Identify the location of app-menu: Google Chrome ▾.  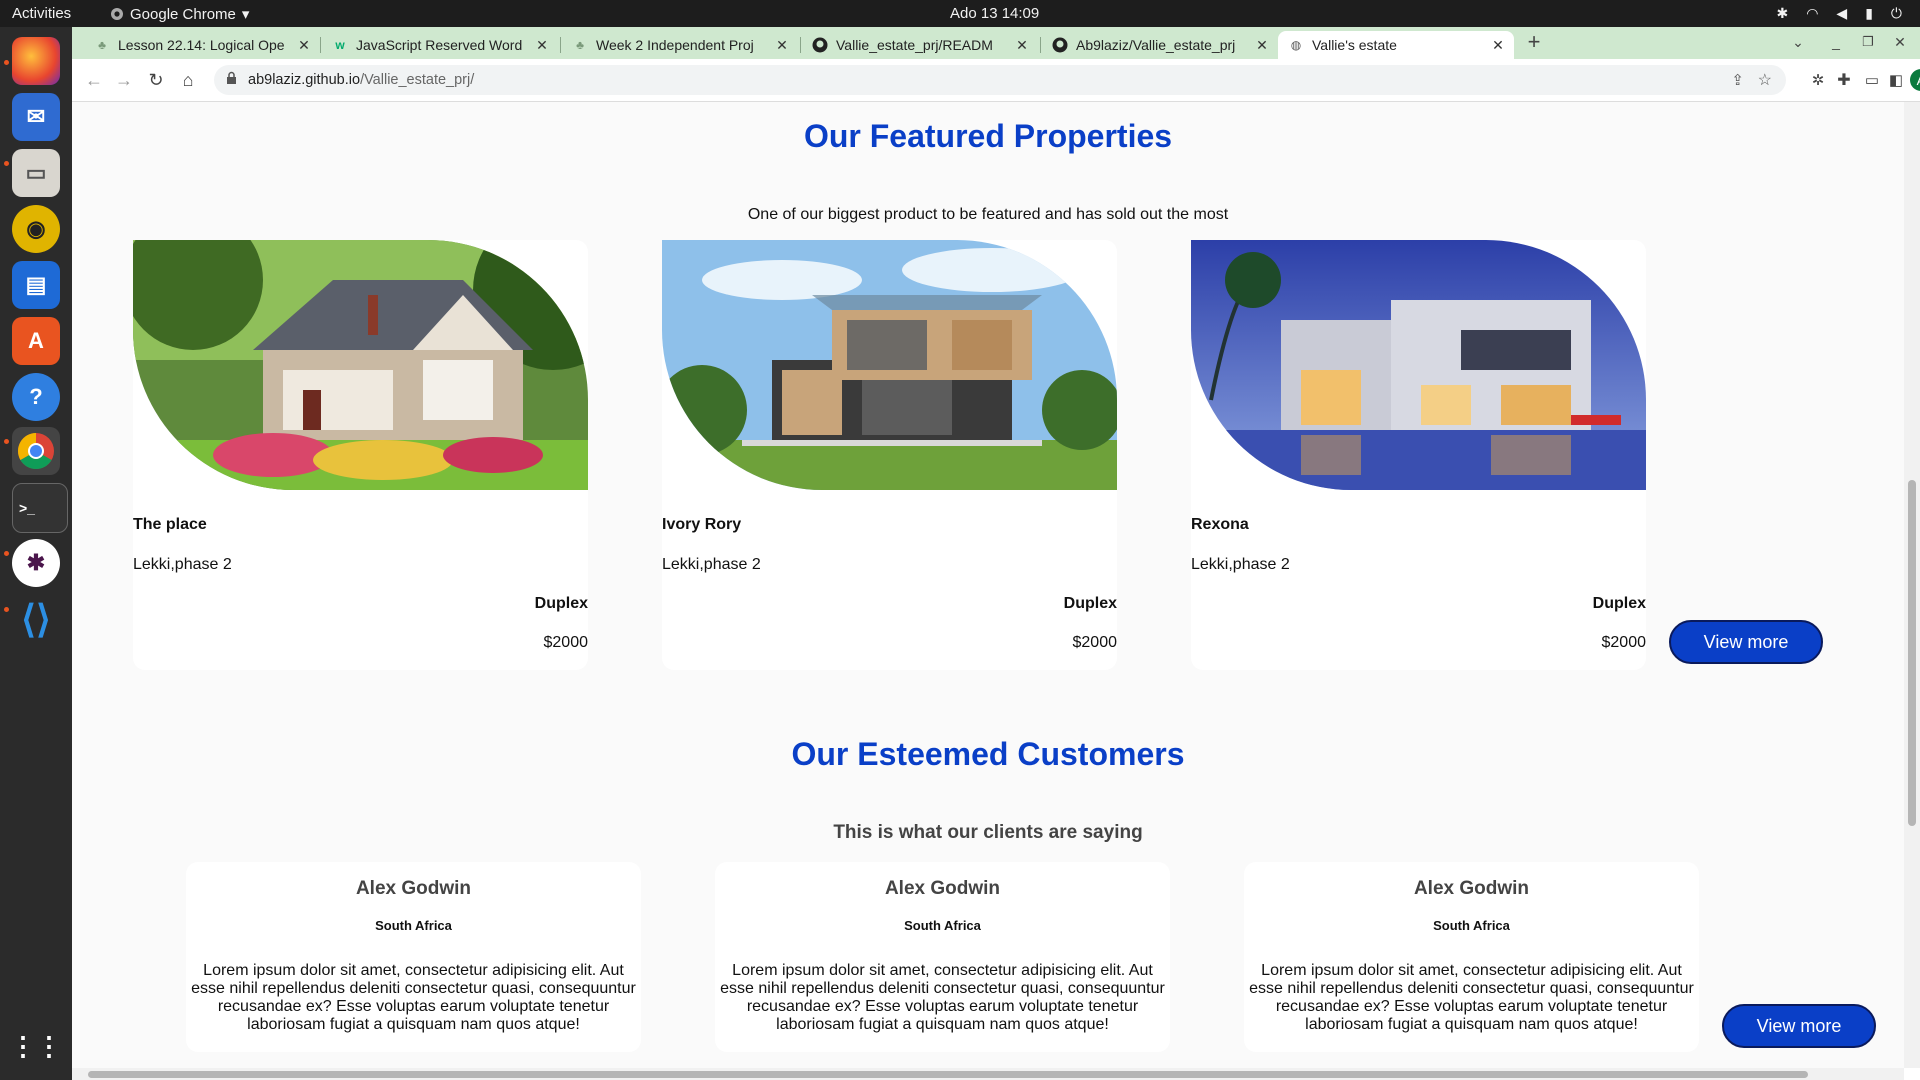
(179, 14).